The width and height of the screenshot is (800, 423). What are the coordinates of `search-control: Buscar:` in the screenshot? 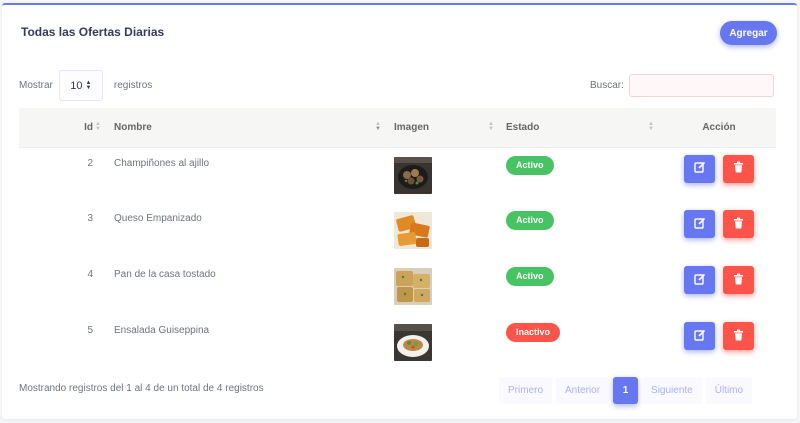 It's located at (682, 85).